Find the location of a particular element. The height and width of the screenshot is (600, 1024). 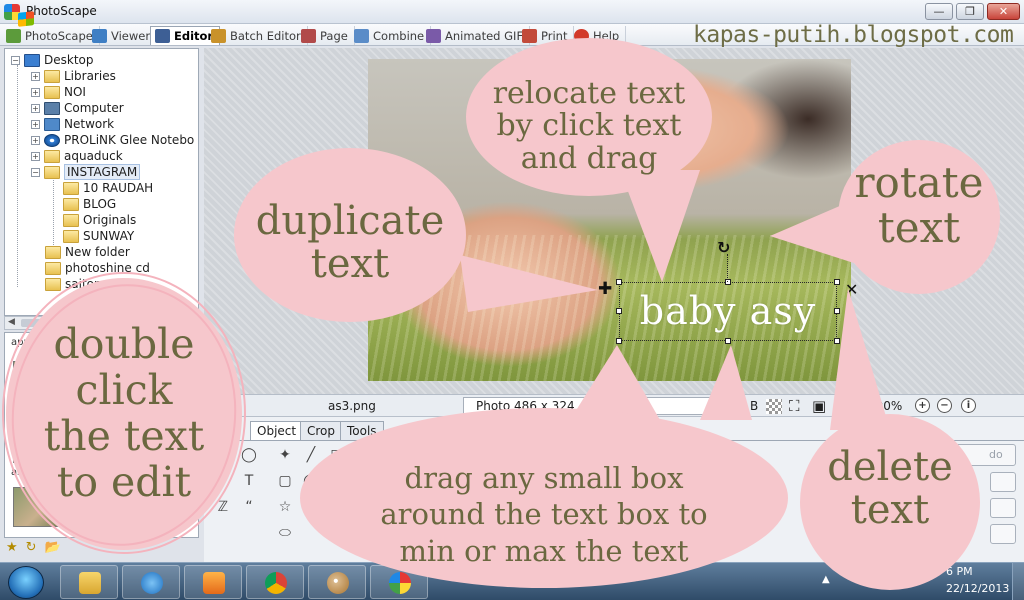

callout-line: click is located at coordinates (124, 389).